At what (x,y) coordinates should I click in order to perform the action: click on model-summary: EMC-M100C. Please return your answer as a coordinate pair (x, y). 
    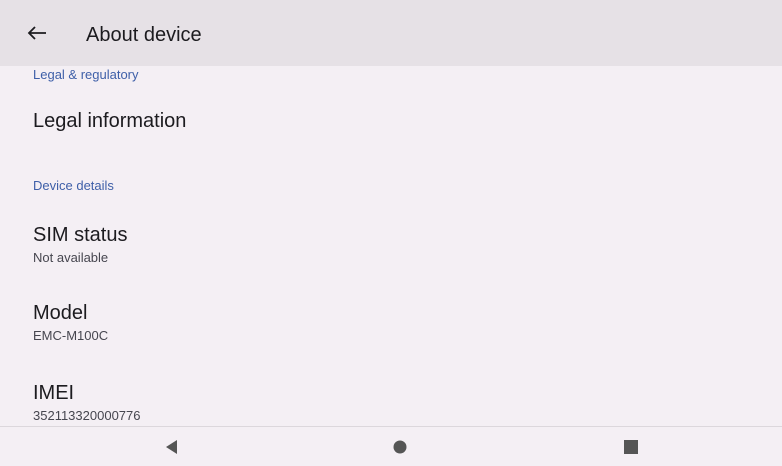
    Looking at the image, I should click on (71, 335).